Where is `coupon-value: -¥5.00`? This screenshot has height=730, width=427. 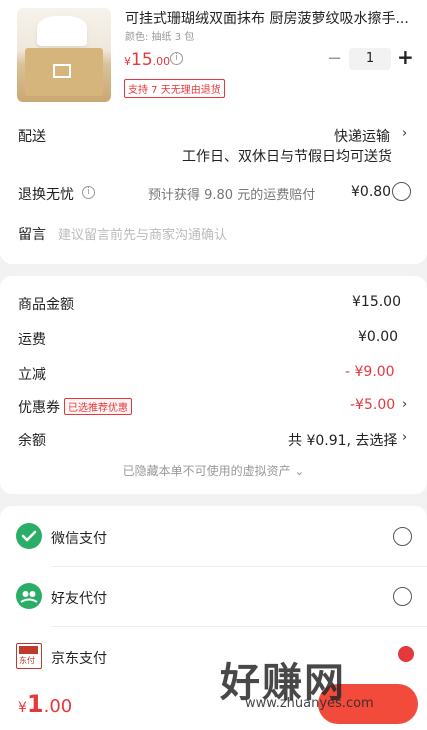
coupon-value: -¥5.00 is located at coordinates (372, 405).